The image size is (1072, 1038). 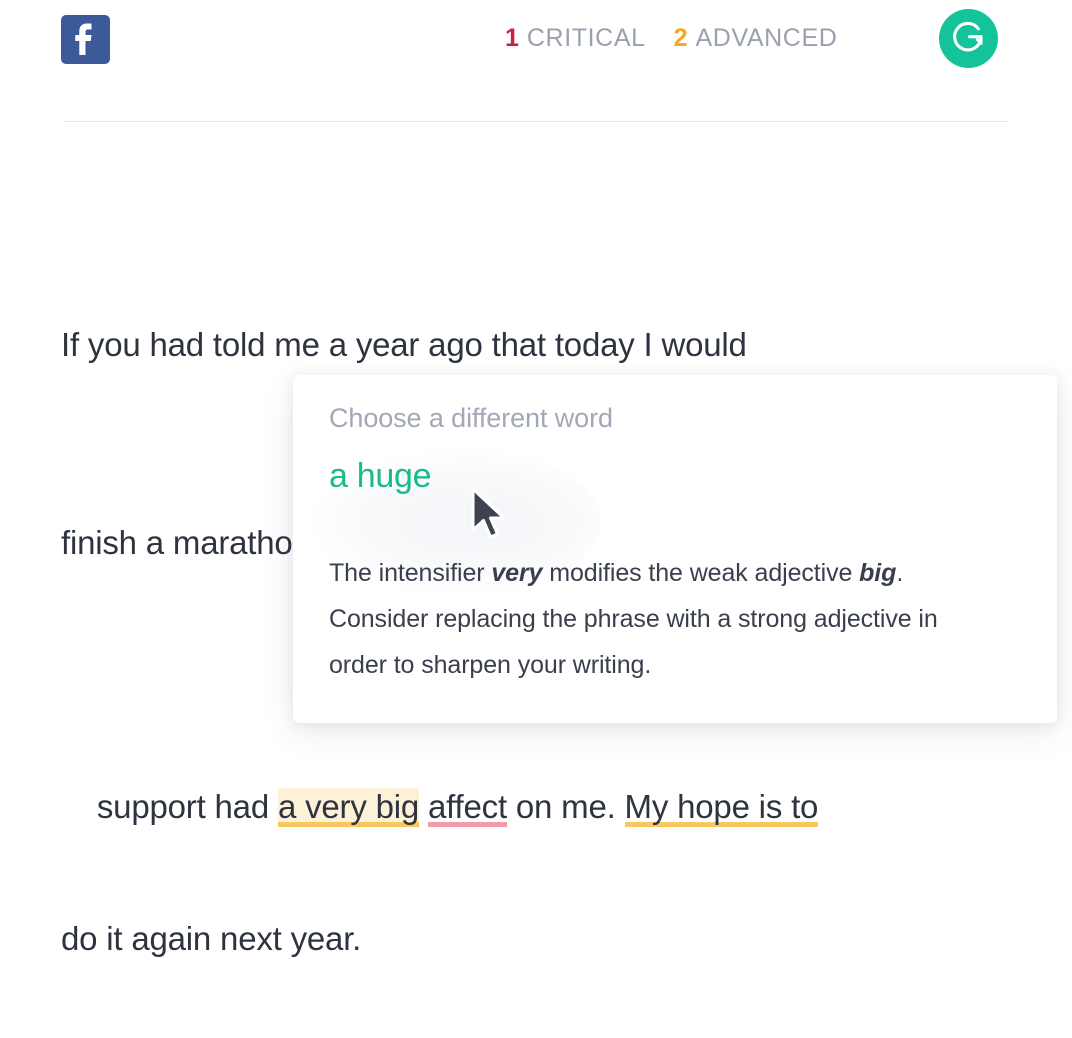 What do you see at coordinates (410, 573) in the screenshot?
I see `explanation-part-1: The intensifier` at bounding box center [410, 573].